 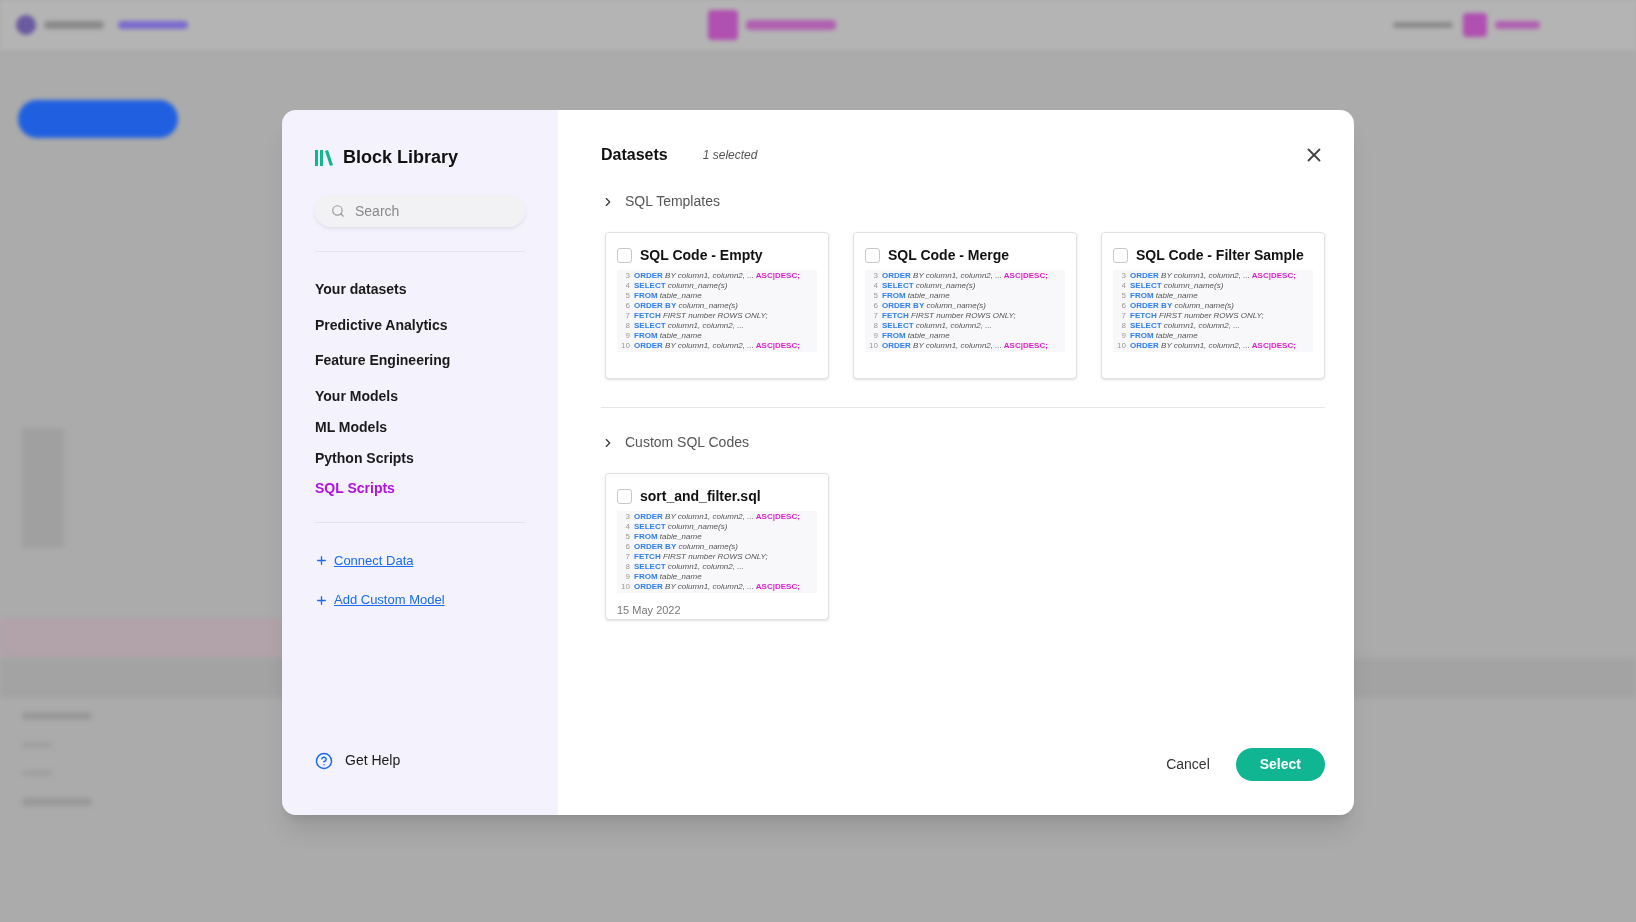 I want to click on card-title: SQL Code - Empty, so click(x=701, y=255).